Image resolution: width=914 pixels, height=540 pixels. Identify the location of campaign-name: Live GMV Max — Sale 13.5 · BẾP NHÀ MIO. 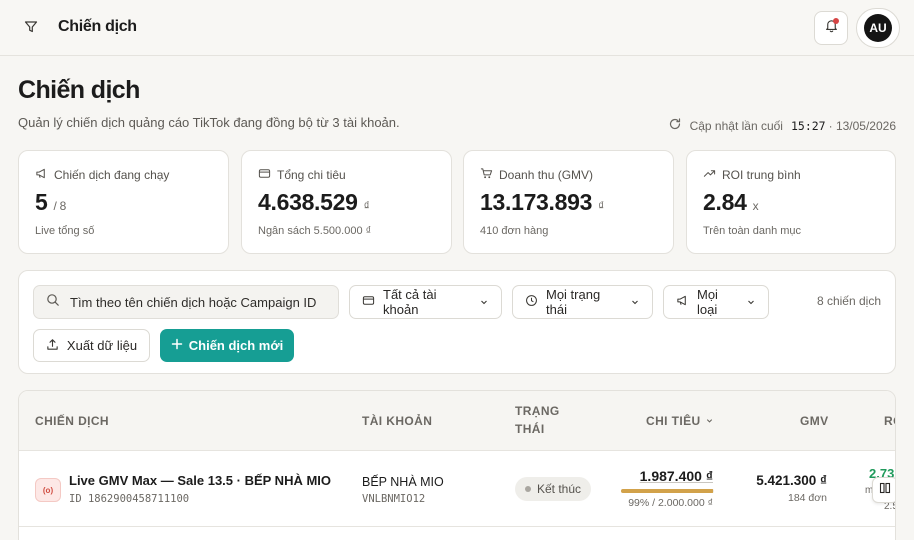
(200, 480).